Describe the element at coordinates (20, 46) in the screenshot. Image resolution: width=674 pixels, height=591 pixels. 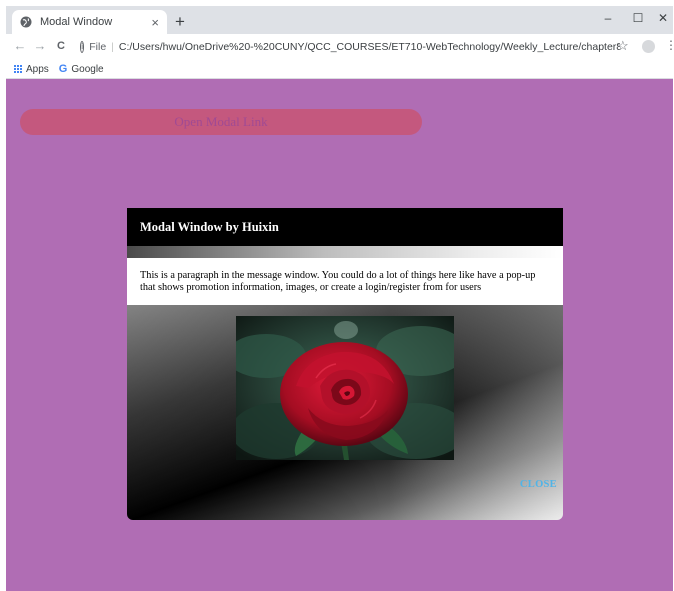
I see `back-button: ←` at that location.